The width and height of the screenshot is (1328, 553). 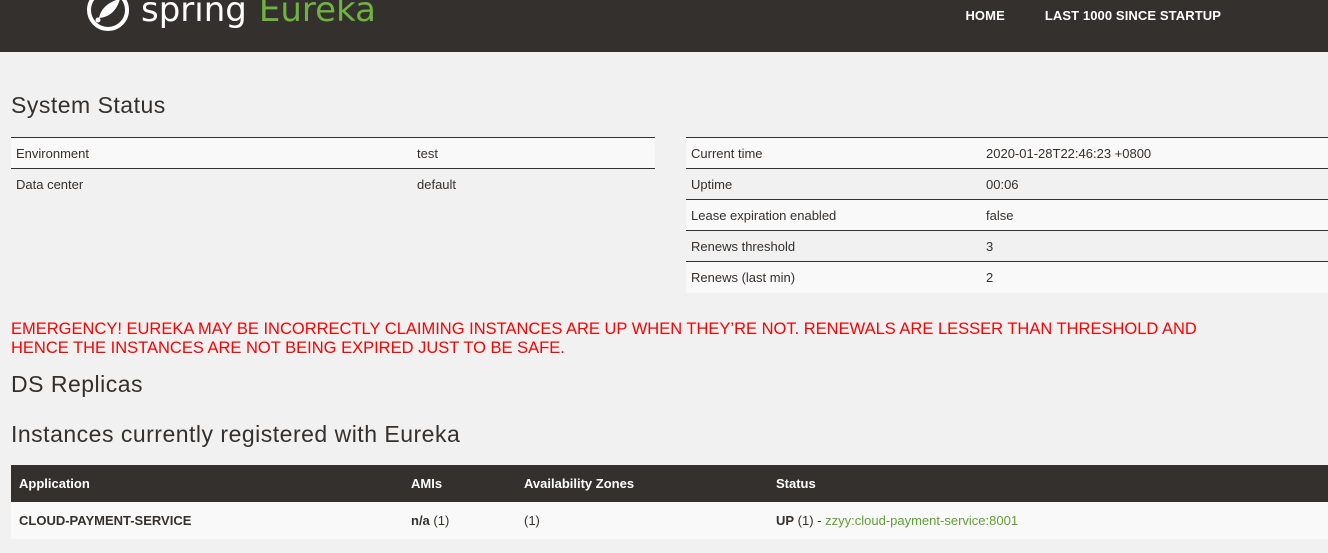 What do you see at coordinates (194, 15) in the screenshot?
I see `brand-spring-text: spring` at bounding box center [194, 15].